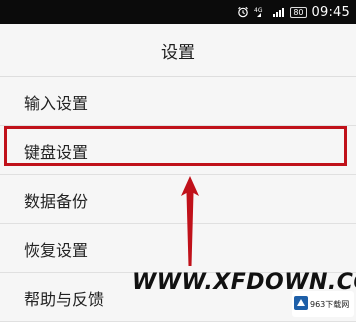  I want to click on battery-icon: 80, so click(298, 12).